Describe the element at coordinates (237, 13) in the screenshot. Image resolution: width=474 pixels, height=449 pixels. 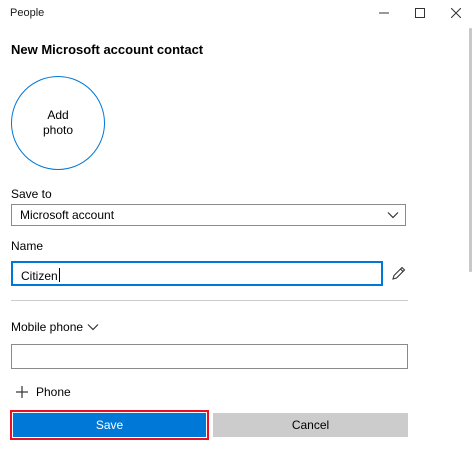
I see `title-bar: People` at that location.